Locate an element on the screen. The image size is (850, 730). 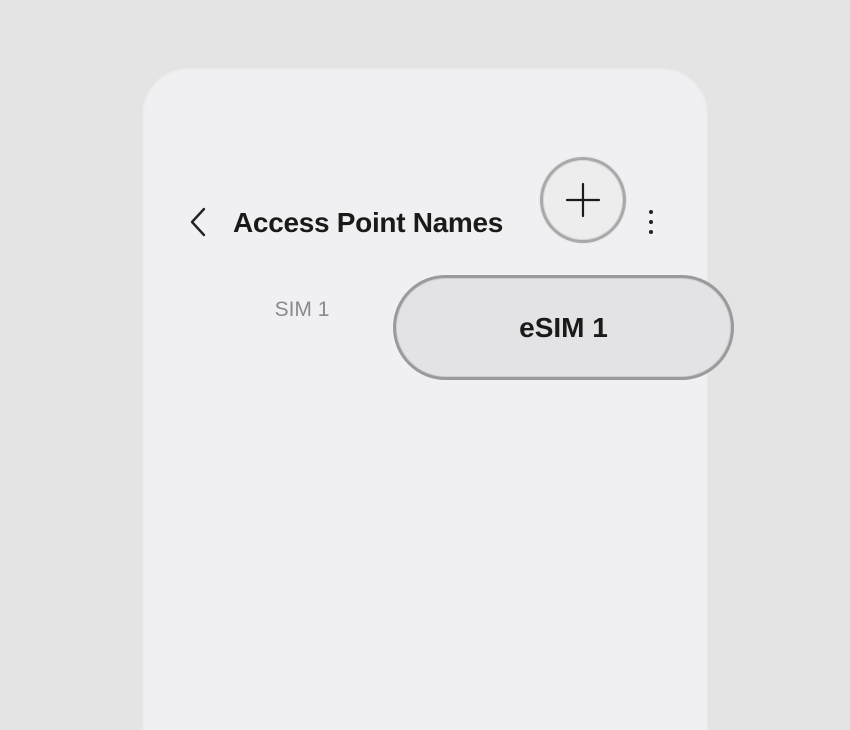
more-options-button is located at coordinates (651, 222).